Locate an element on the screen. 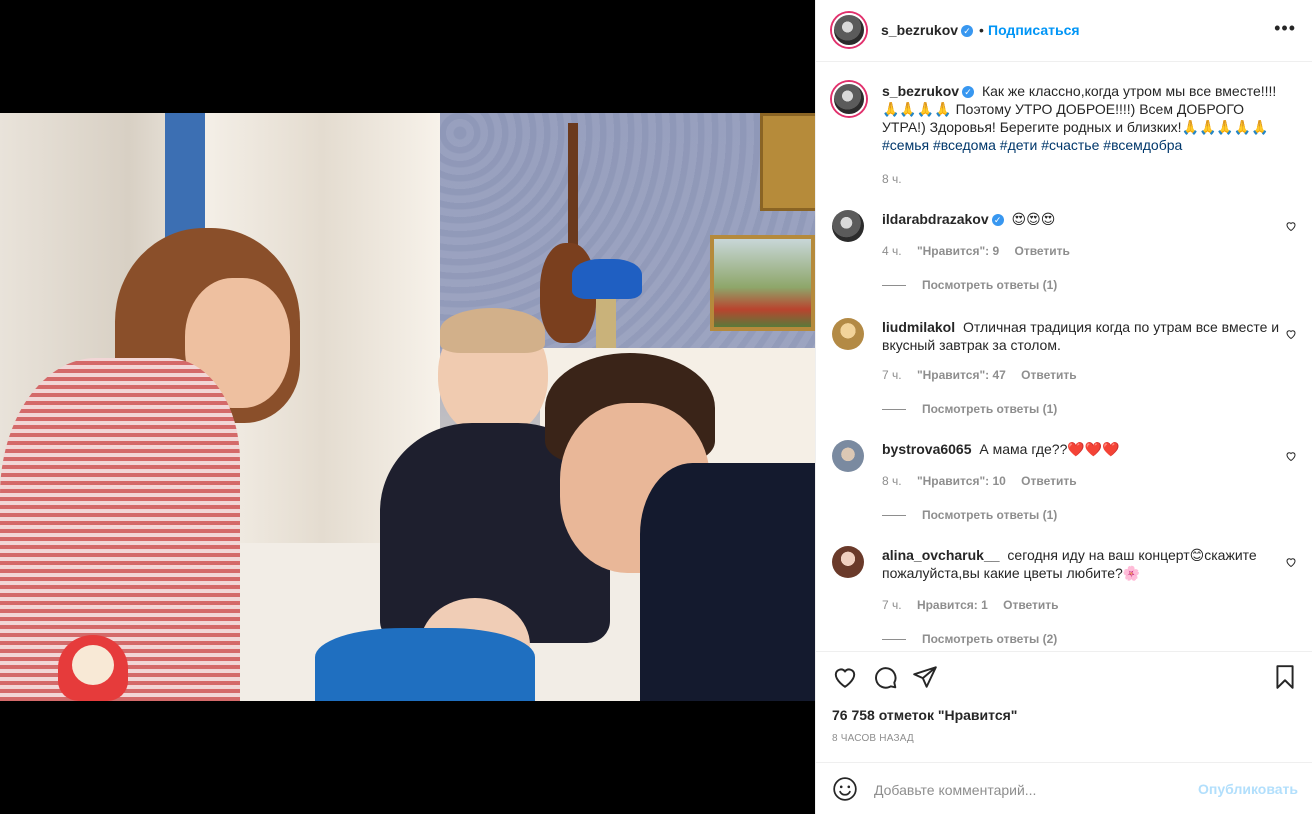  view-replies-button: Посмотреть ответы (2) is located at coordinates (969, 639).